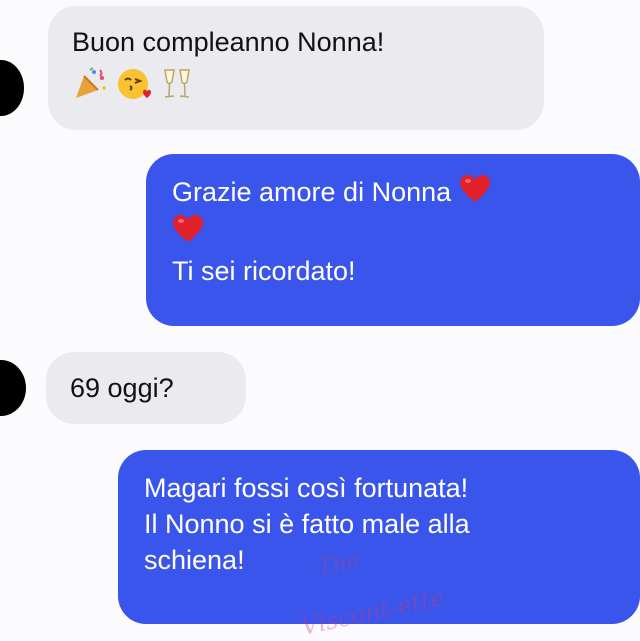 The width and height of the screenshot is (640, 641). I want to click on message-line, so click(393, 232).